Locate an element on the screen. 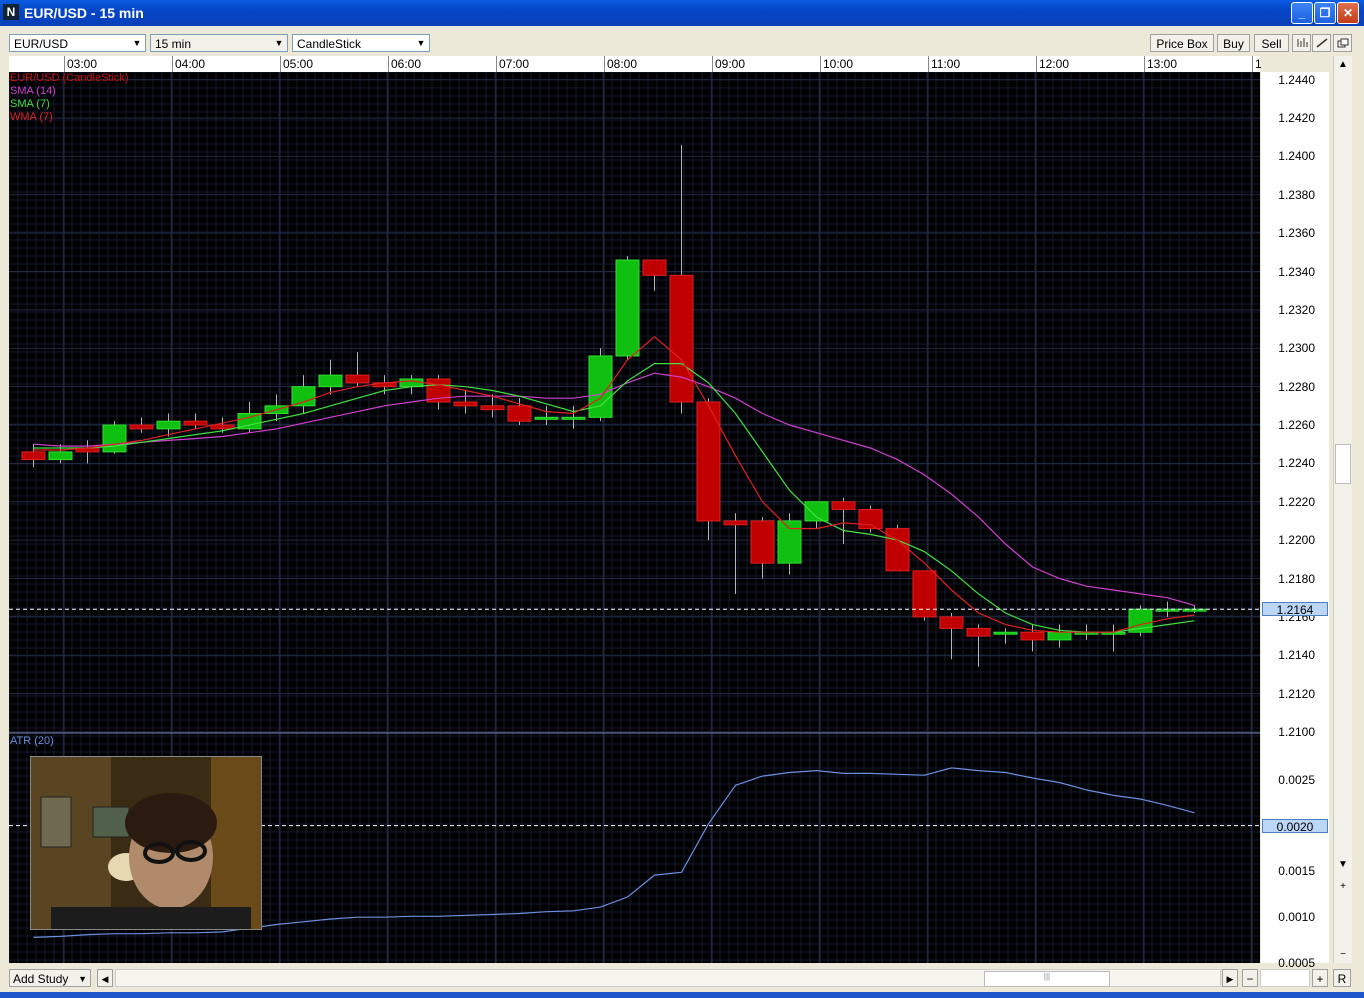  add-study-button: Add Study ▼ is located at coordinates (50, 978).